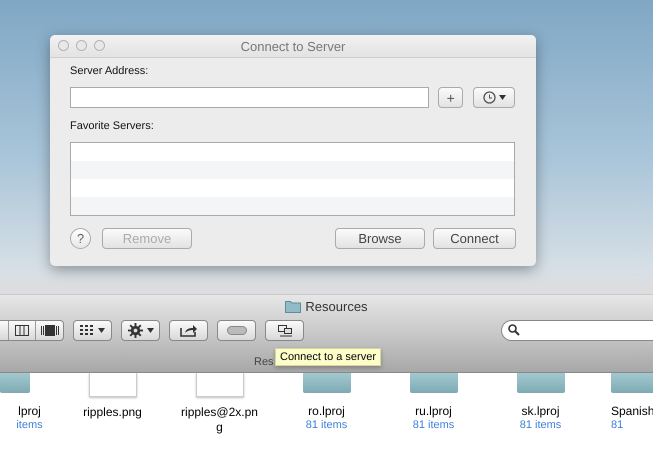 This screenshot has width=653, height=452. What do you see at coordinates (250, 97) in the screenshot?
I see `server-address-field` at bounding box center [250, 97].